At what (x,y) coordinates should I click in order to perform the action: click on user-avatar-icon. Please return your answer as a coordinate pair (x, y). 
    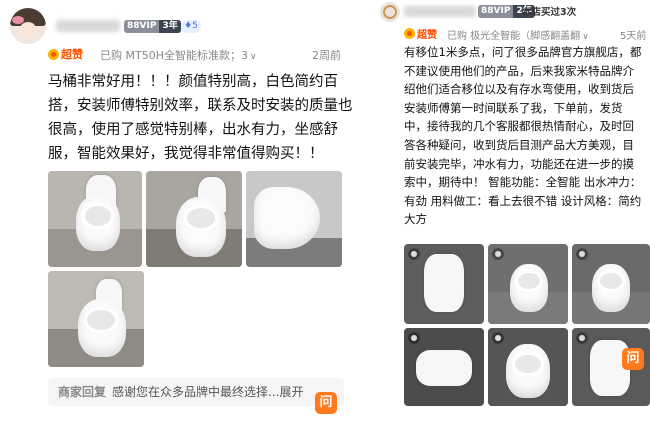
    Looking at the image, I should click on (28, 26).